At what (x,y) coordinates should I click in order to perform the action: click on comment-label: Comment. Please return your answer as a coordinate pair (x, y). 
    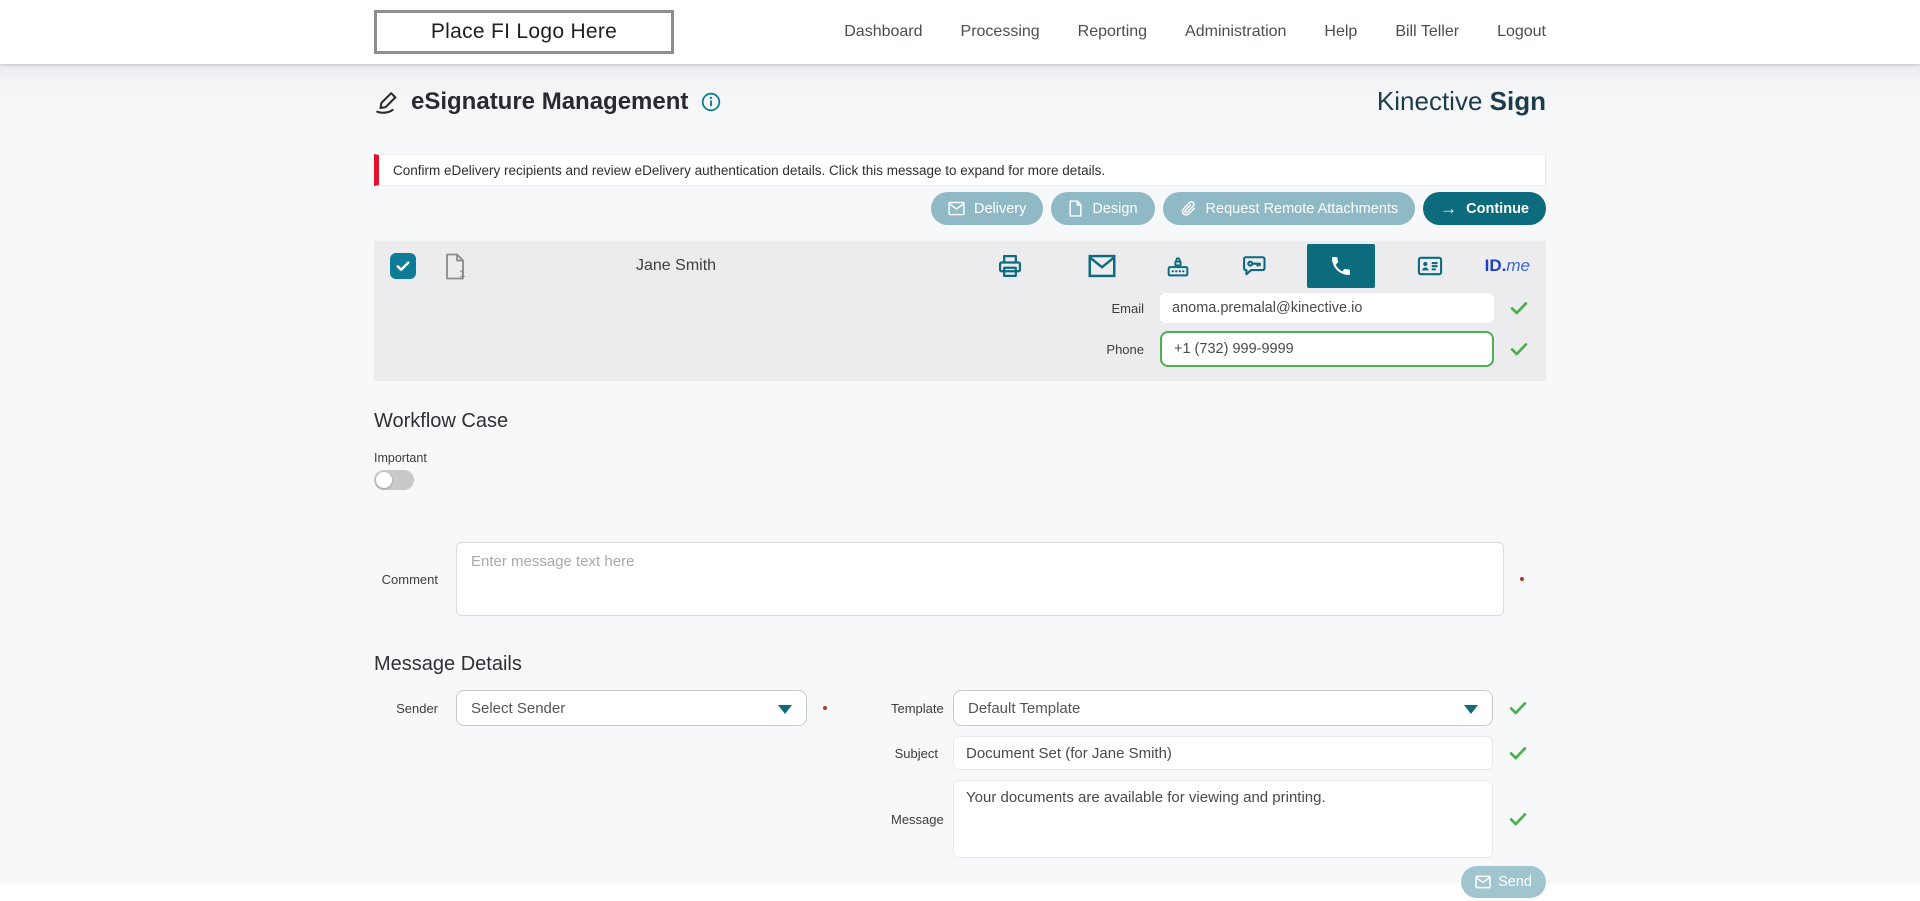
    Looking at the image, I should click on (409, 579).